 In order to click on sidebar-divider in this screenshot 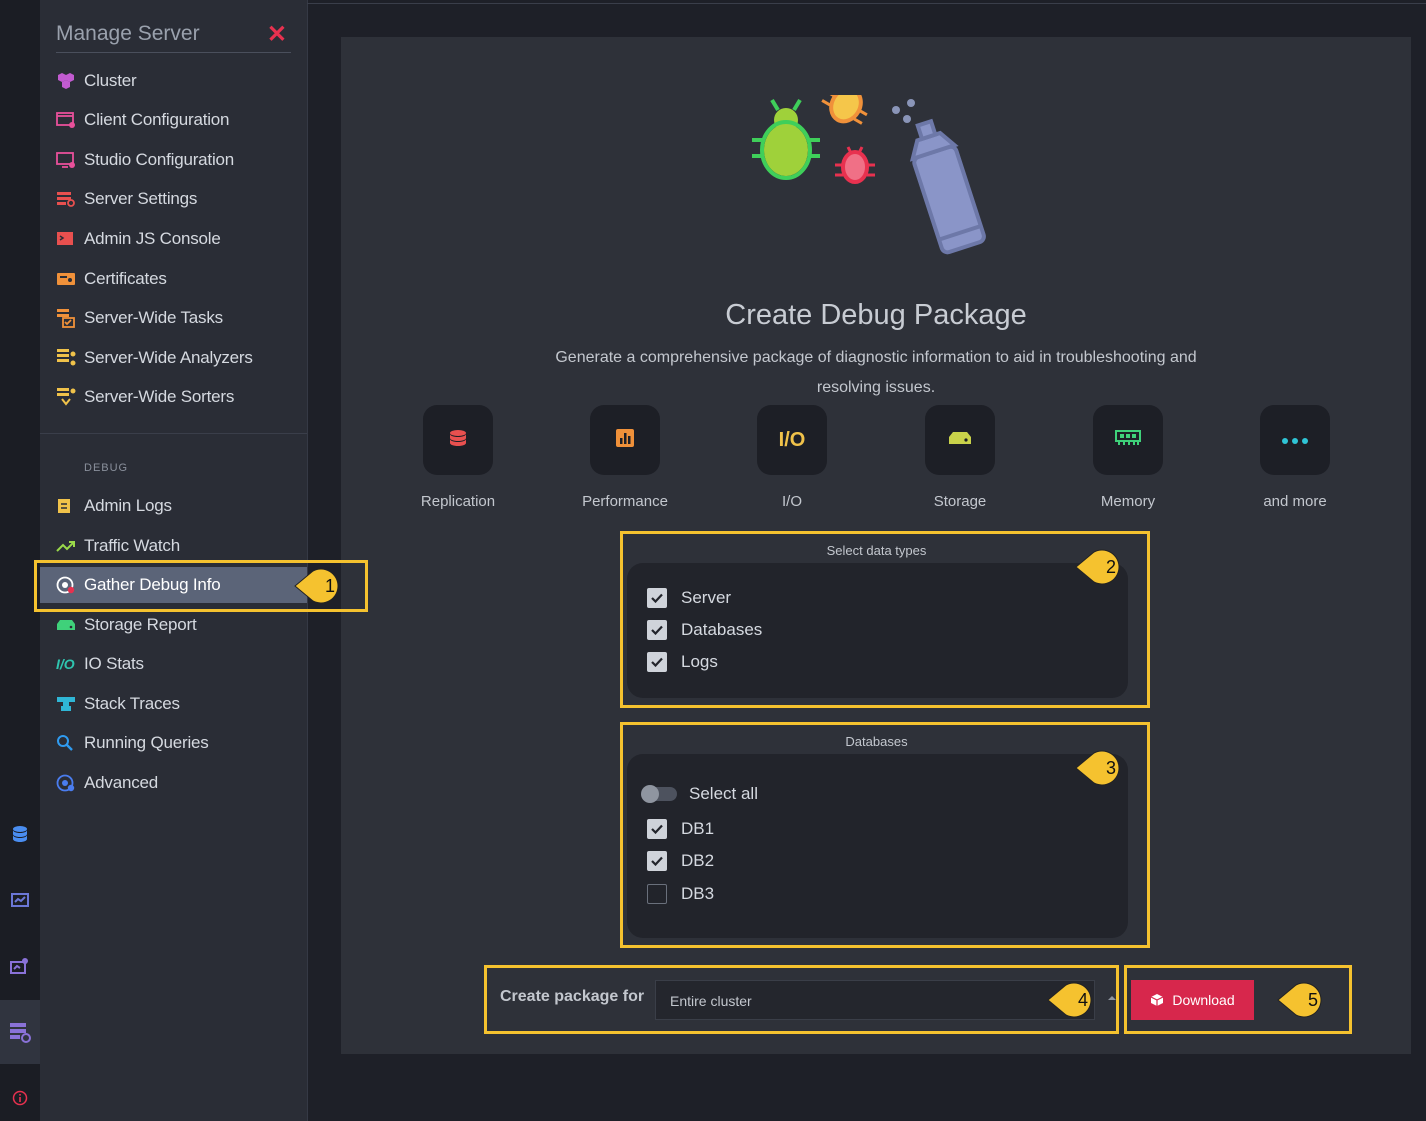, I will do `click(173, 433)`.